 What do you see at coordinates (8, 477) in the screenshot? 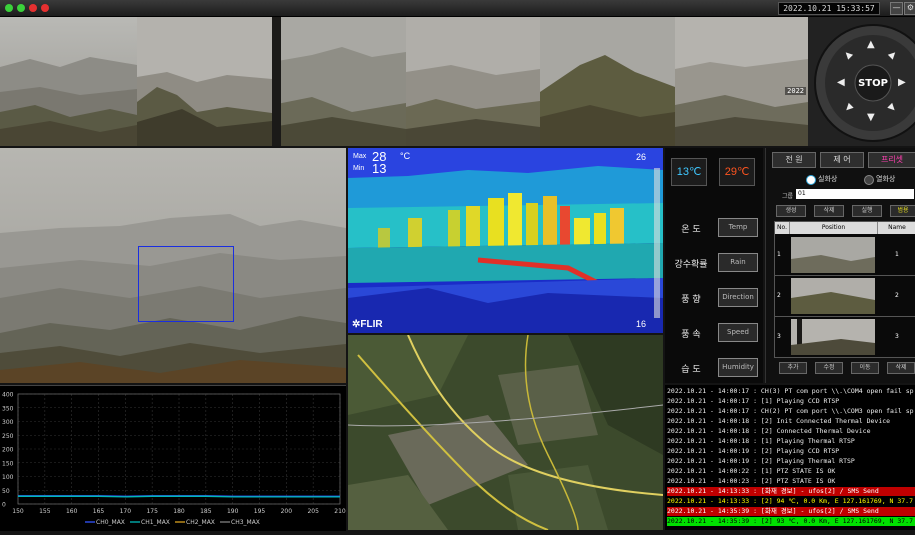
I see `y-tick-label: 100` at bounding box center [8, 477].